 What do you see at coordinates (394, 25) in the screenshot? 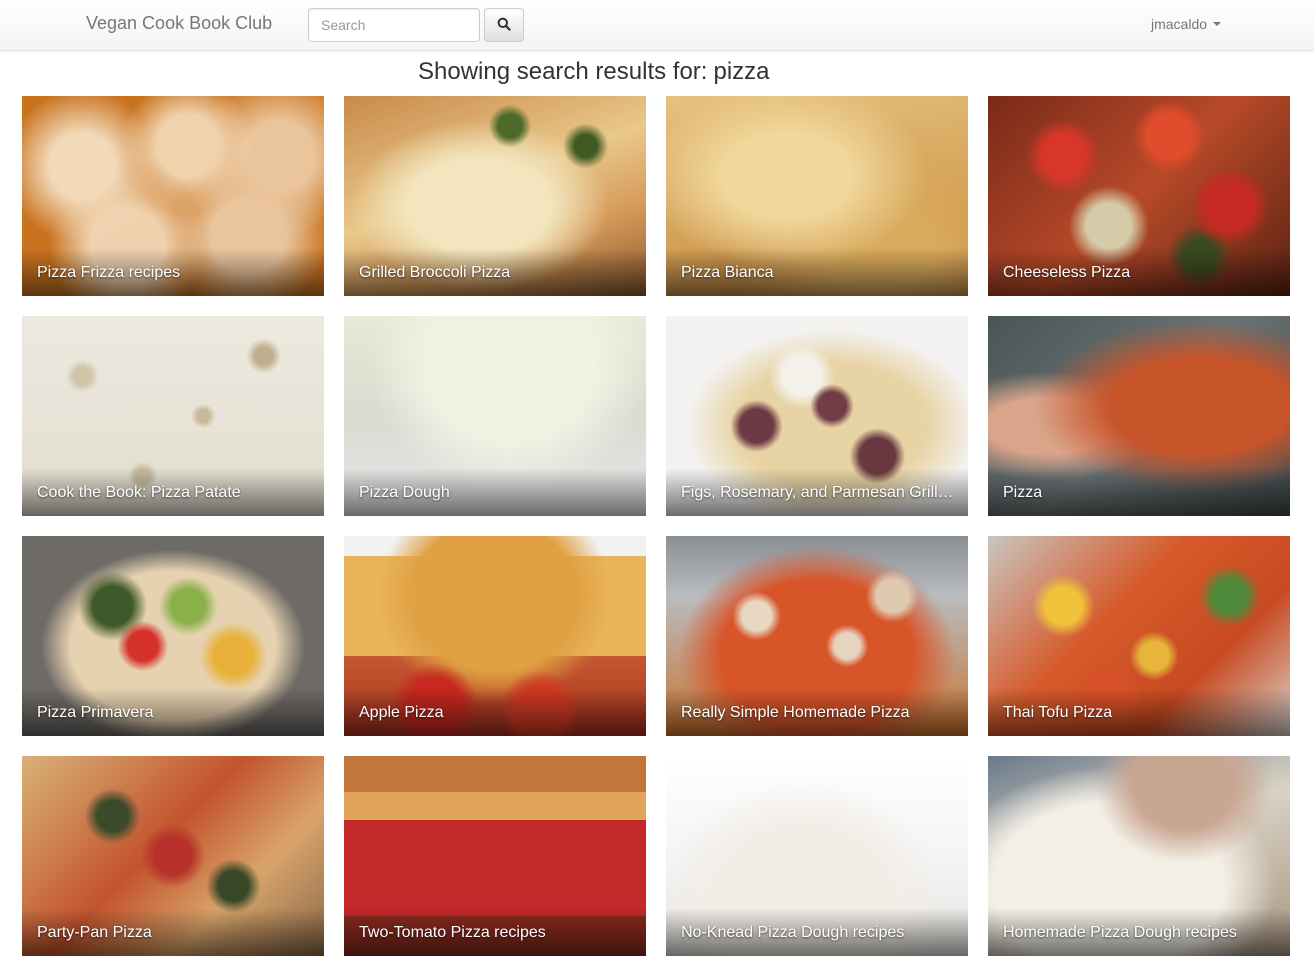
I see `search-input` at bounding box center [394, 25].